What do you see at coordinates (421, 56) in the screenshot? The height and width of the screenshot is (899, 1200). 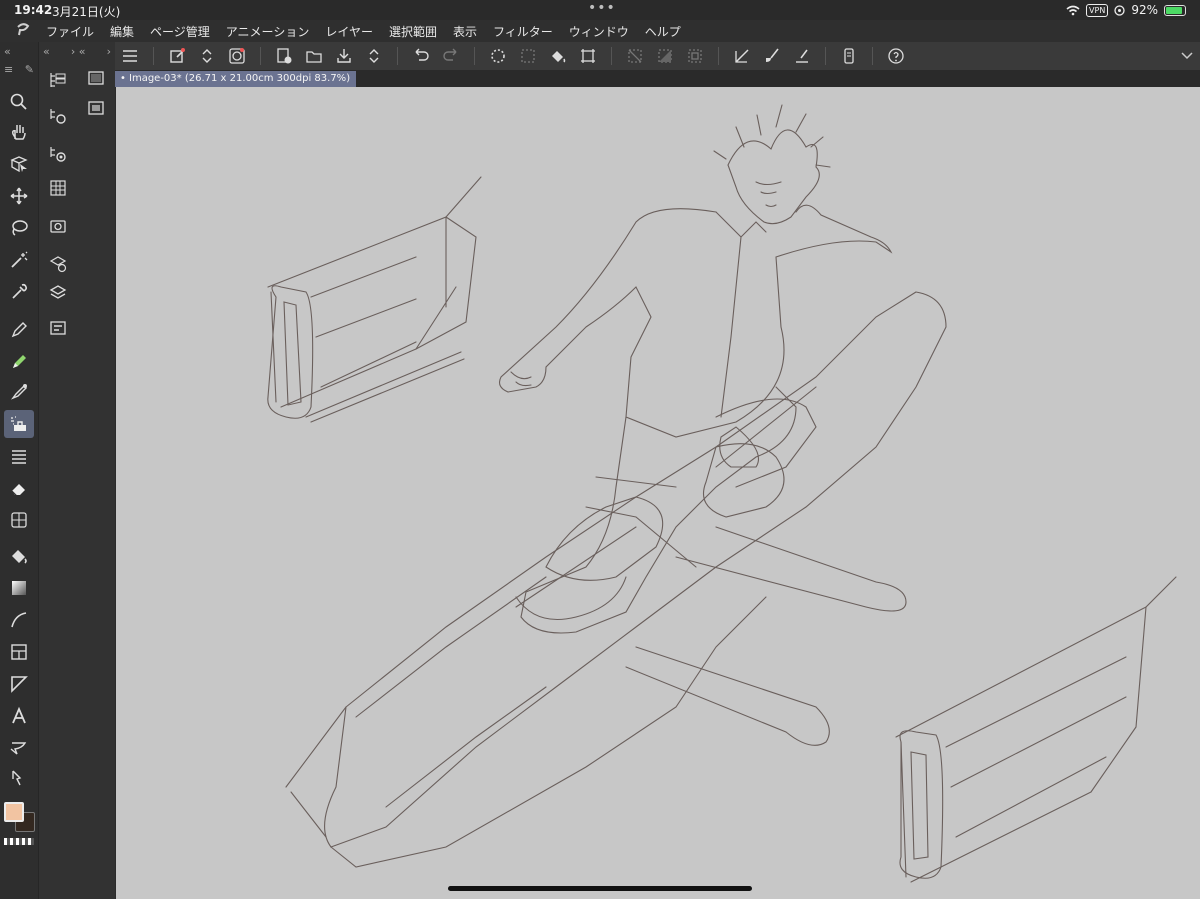 I see `undo-icon` at bounding box center [421, 56].